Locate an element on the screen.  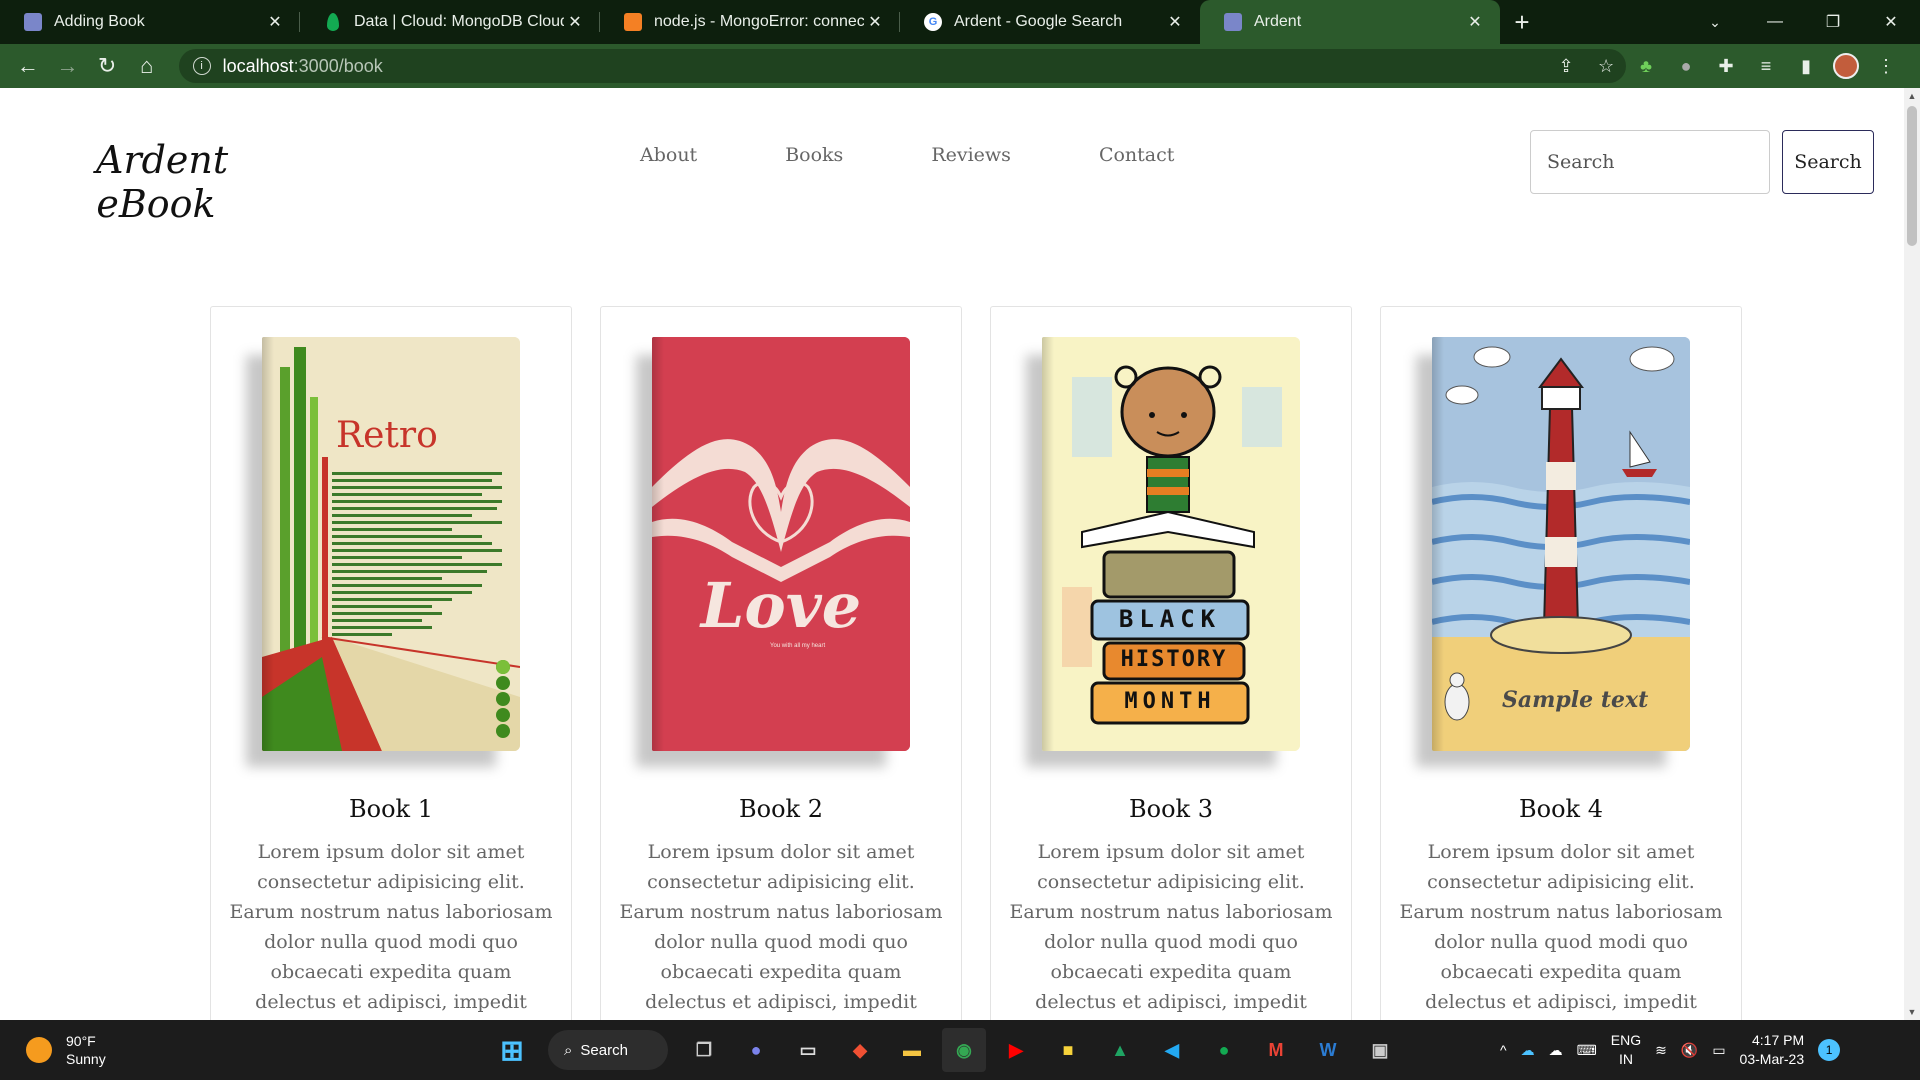
keyboard-icon: ⌨ is located at coordinates (1587, 1050).